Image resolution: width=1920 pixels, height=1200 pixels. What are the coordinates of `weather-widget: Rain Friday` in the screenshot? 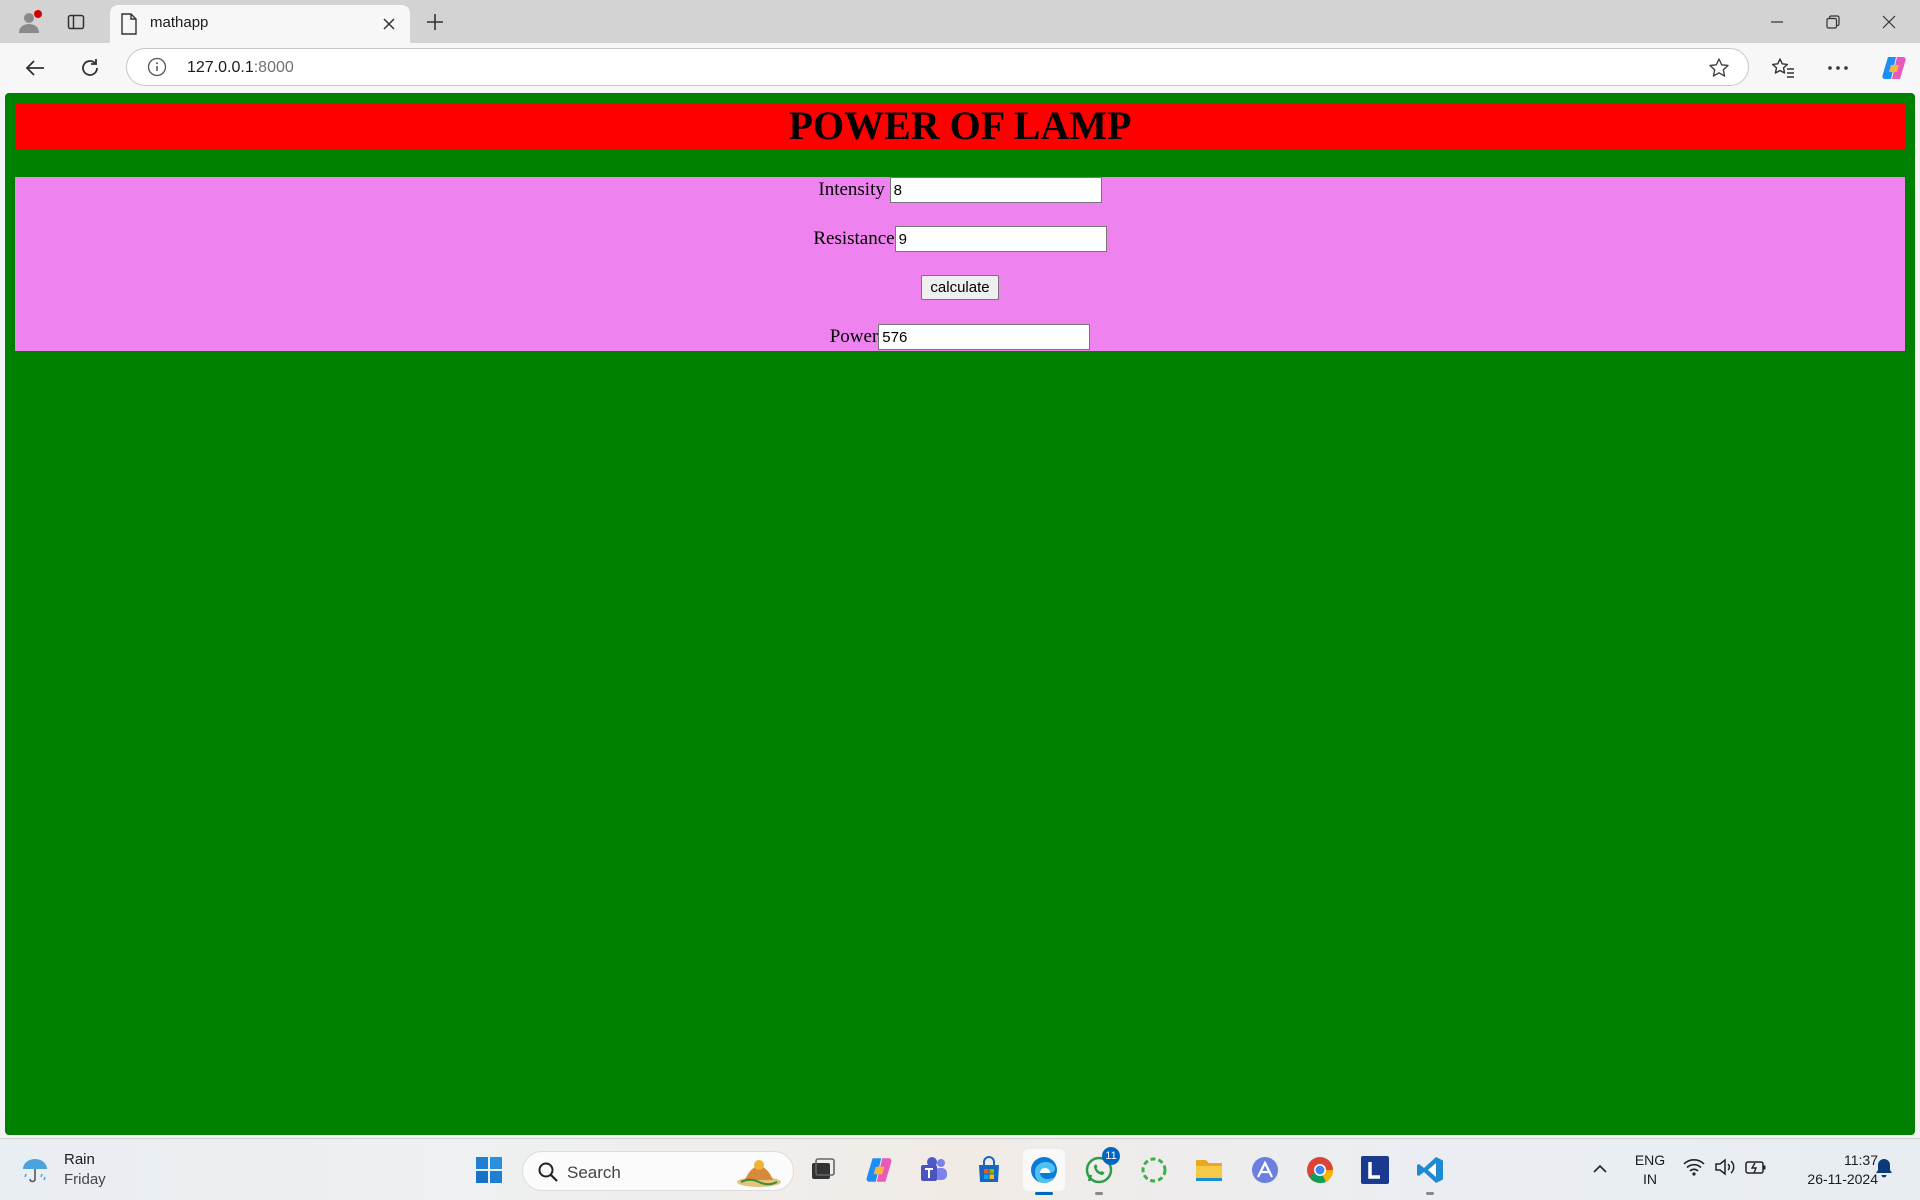 It's located at (75, 1171).